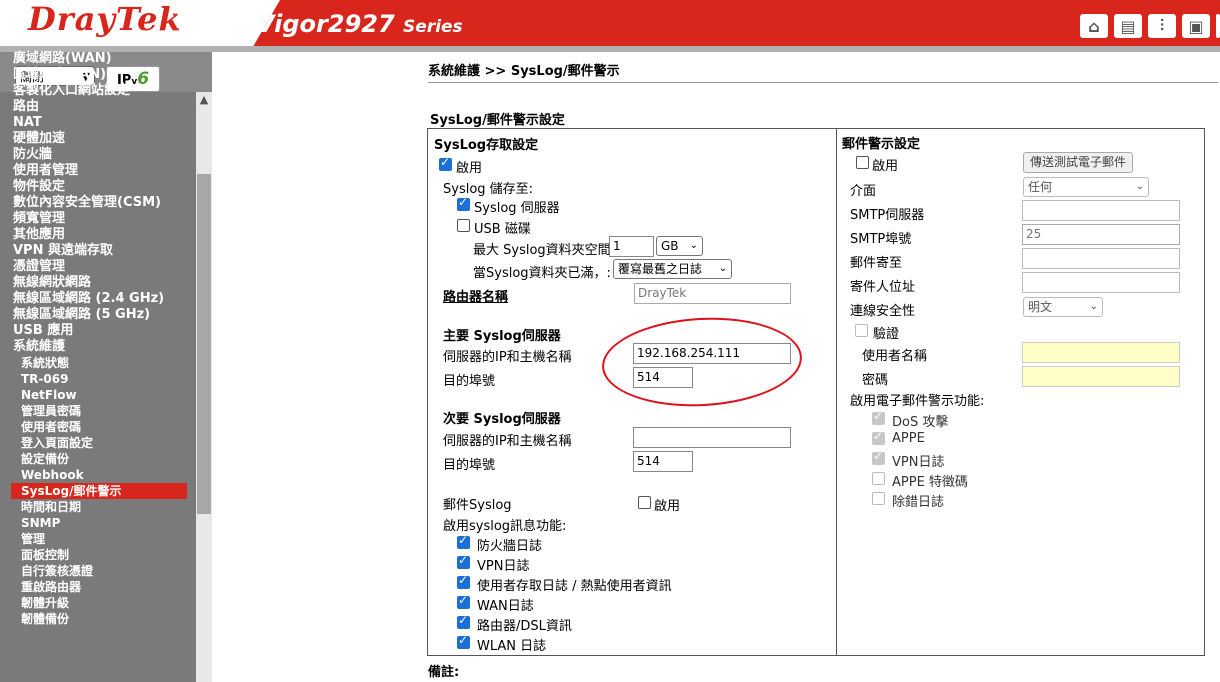 The width and height of the screenshot is (1220, 682). I want to click on interface-select: 任何 ⌄, so click(1086, 187).